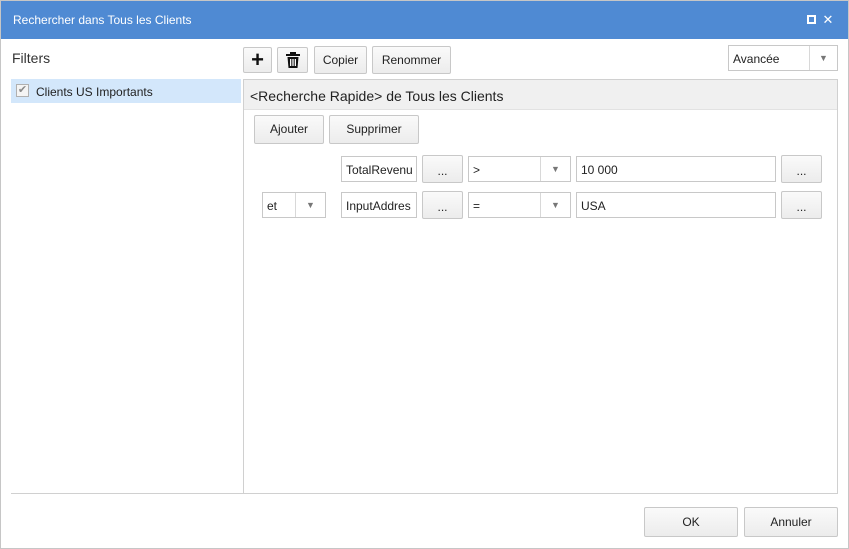 The width and height of the screenshot is (849, 549). I want to click on filter-editor-header: <Recherche Rapide> de Tous les Clients, so click(540, 95).